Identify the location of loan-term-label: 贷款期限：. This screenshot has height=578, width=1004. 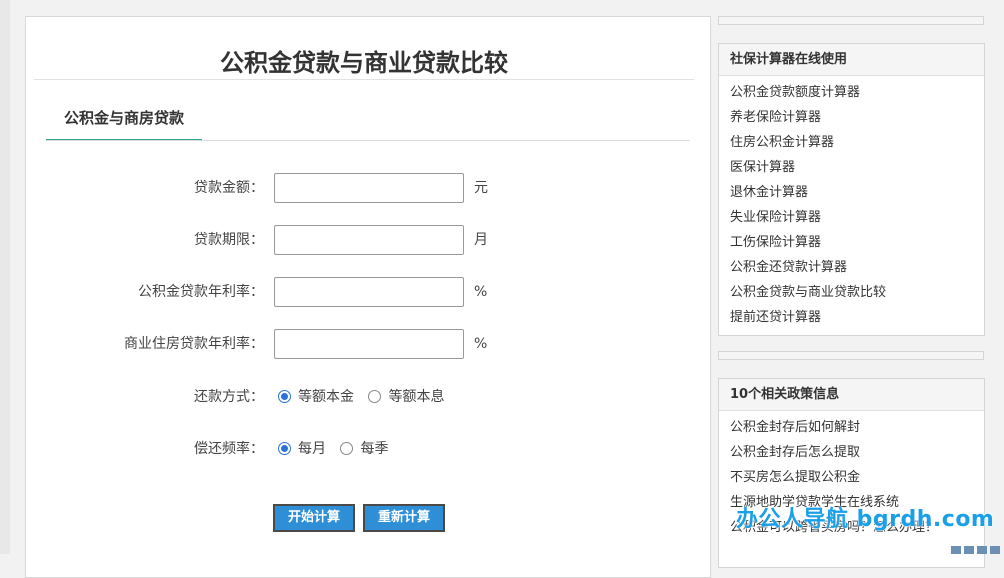
(229, 240).